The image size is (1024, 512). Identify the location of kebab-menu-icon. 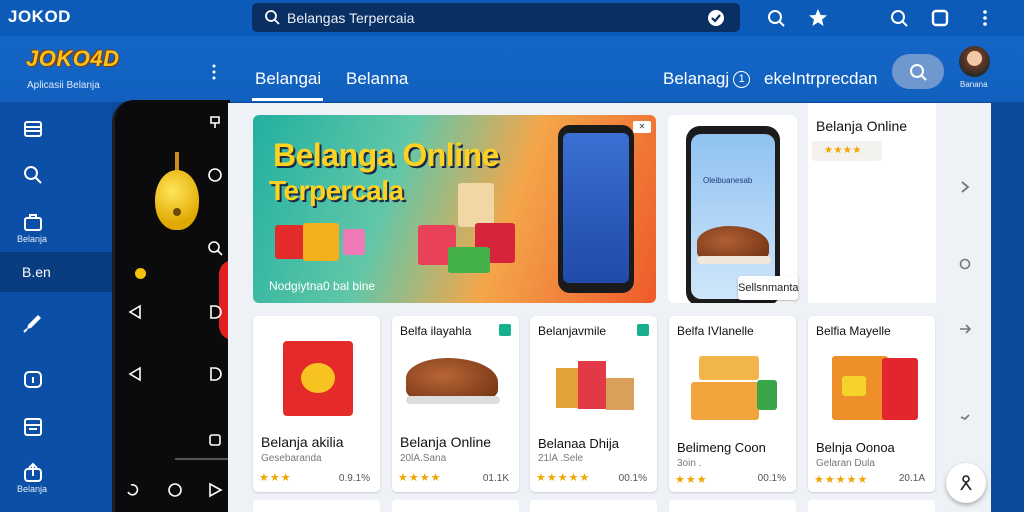
(985, 18).